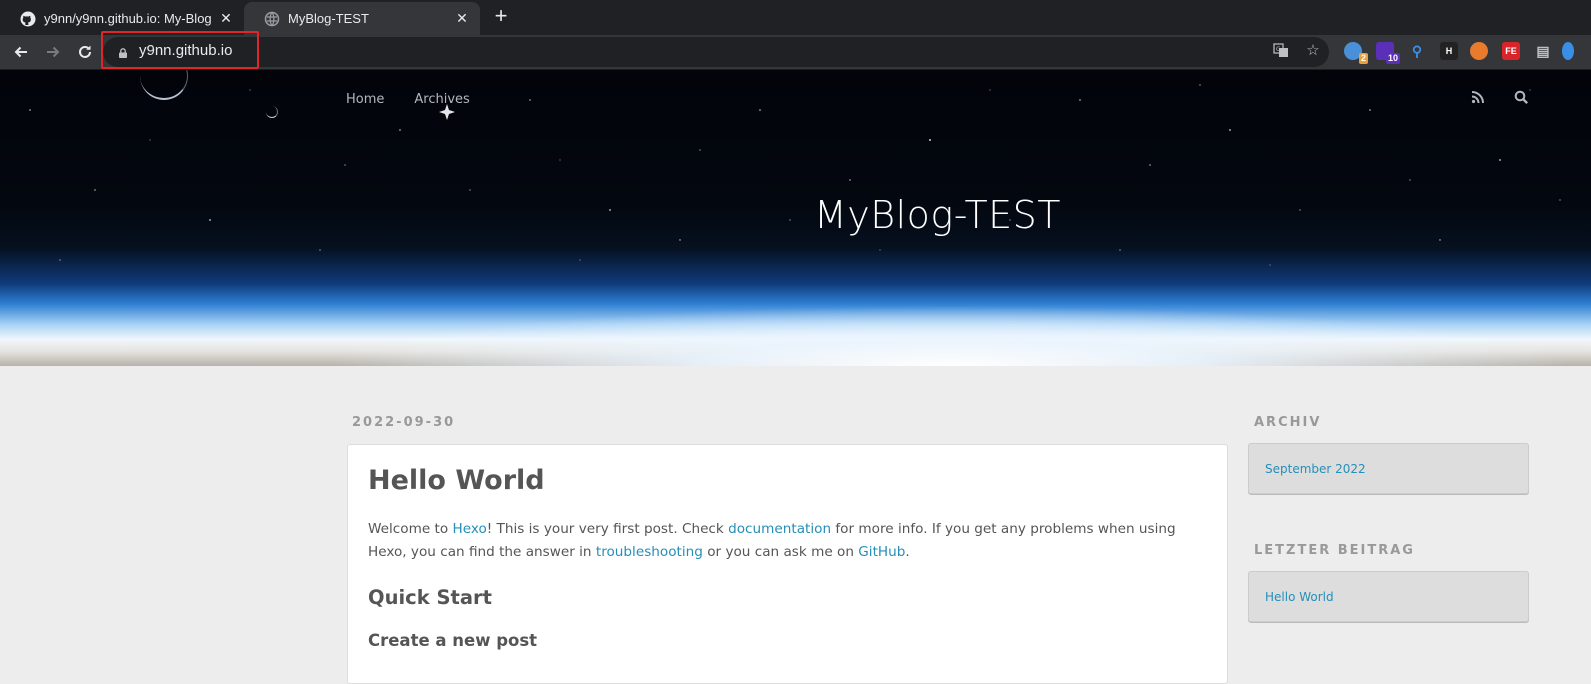 The image size is (1591, 684). Describe the element at coordinates (1449, 51) in the screenshot. I see `extension-4-icon: H` at that location.